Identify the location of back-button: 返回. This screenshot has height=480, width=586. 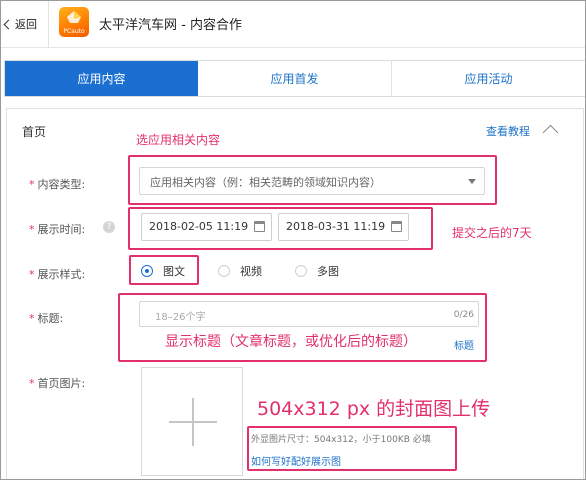
(20, 24).